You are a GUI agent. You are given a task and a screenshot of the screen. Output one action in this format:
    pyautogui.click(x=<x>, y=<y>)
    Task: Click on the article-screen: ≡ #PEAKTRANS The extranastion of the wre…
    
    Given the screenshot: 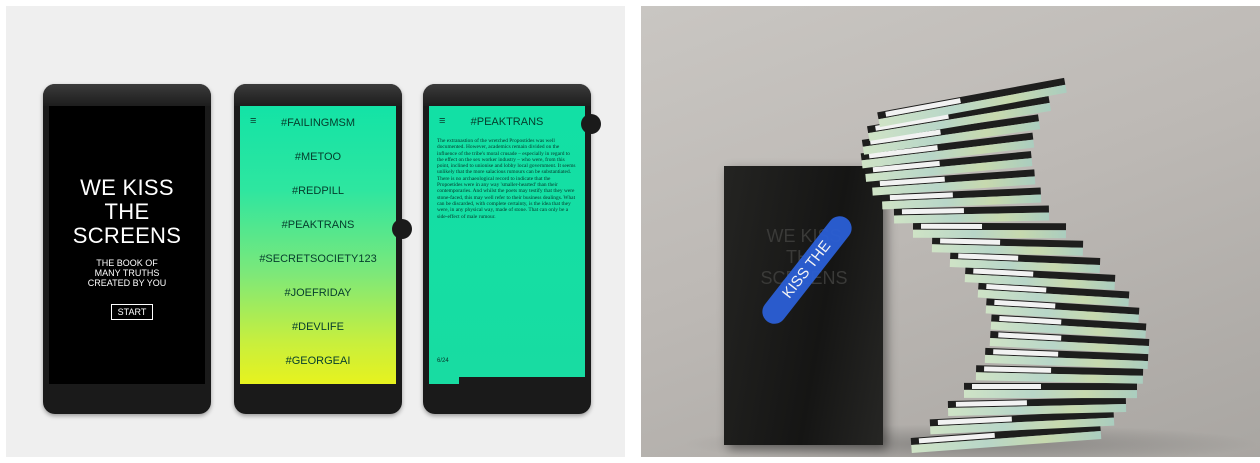 What is the action you would take?
    pyautogui.click(x=507, y=245)
    